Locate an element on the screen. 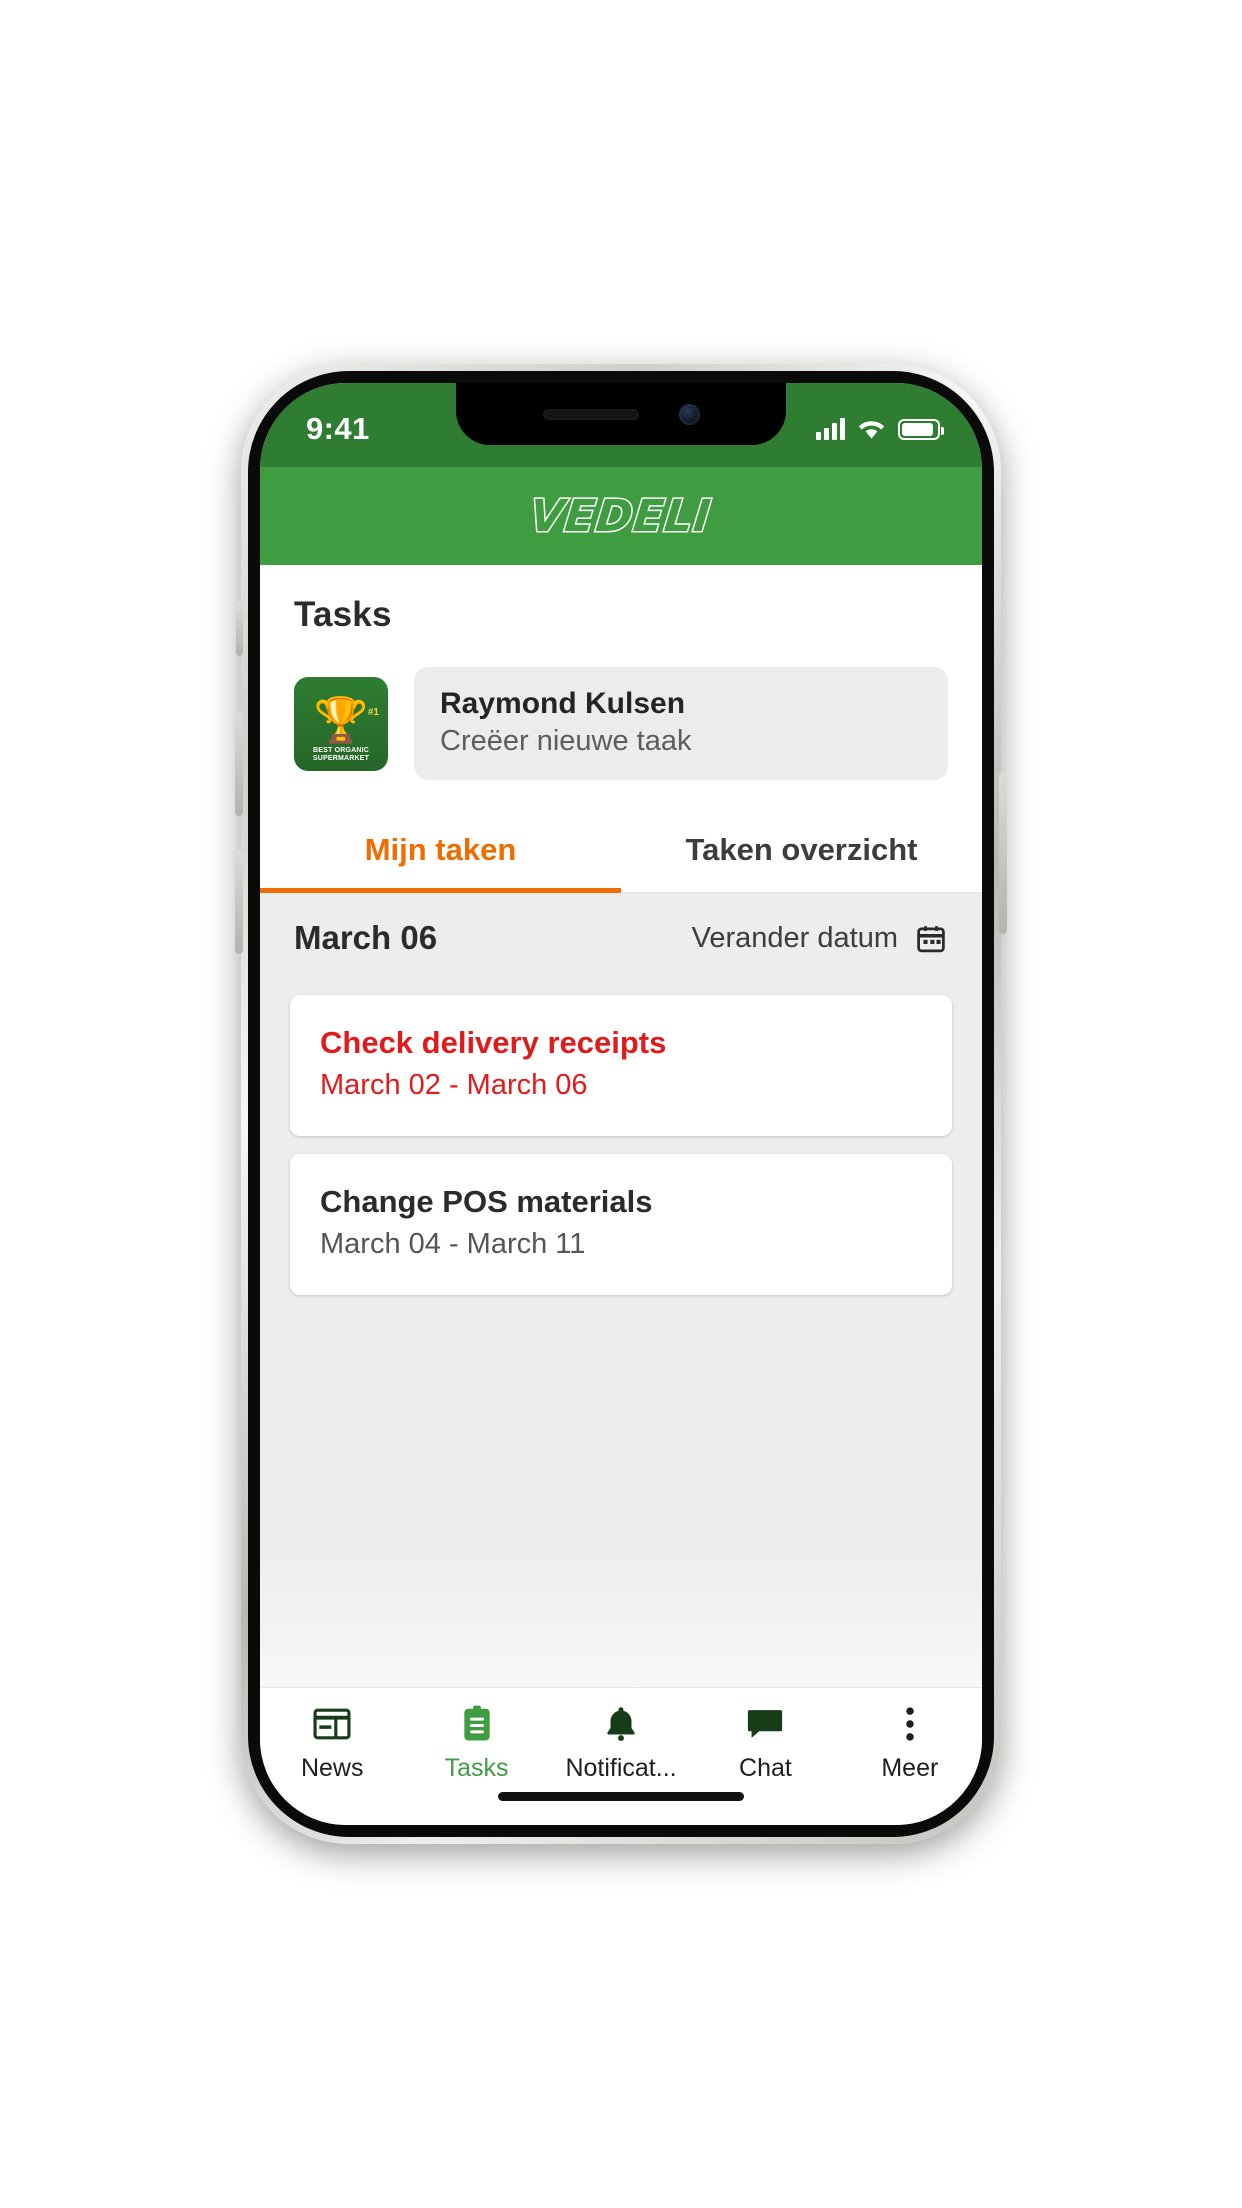 The width and height of the screenshot is (1242, 2208). battery-full-icon is located at coordinates (921, 429).